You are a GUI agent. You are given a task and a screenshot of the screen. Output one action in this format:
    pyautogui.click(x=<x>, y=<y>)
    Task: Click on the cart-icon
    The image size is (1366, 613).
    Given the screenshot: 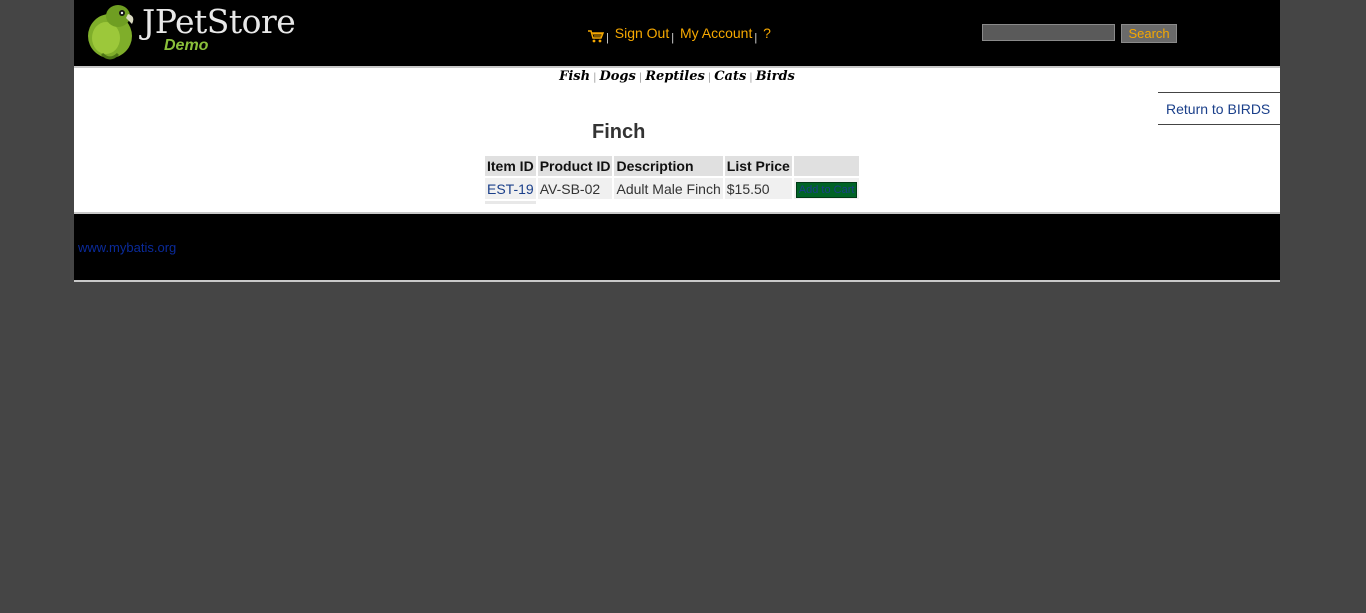 What is the action you would take?
    pyautogui.click(x=596, y=36)
    